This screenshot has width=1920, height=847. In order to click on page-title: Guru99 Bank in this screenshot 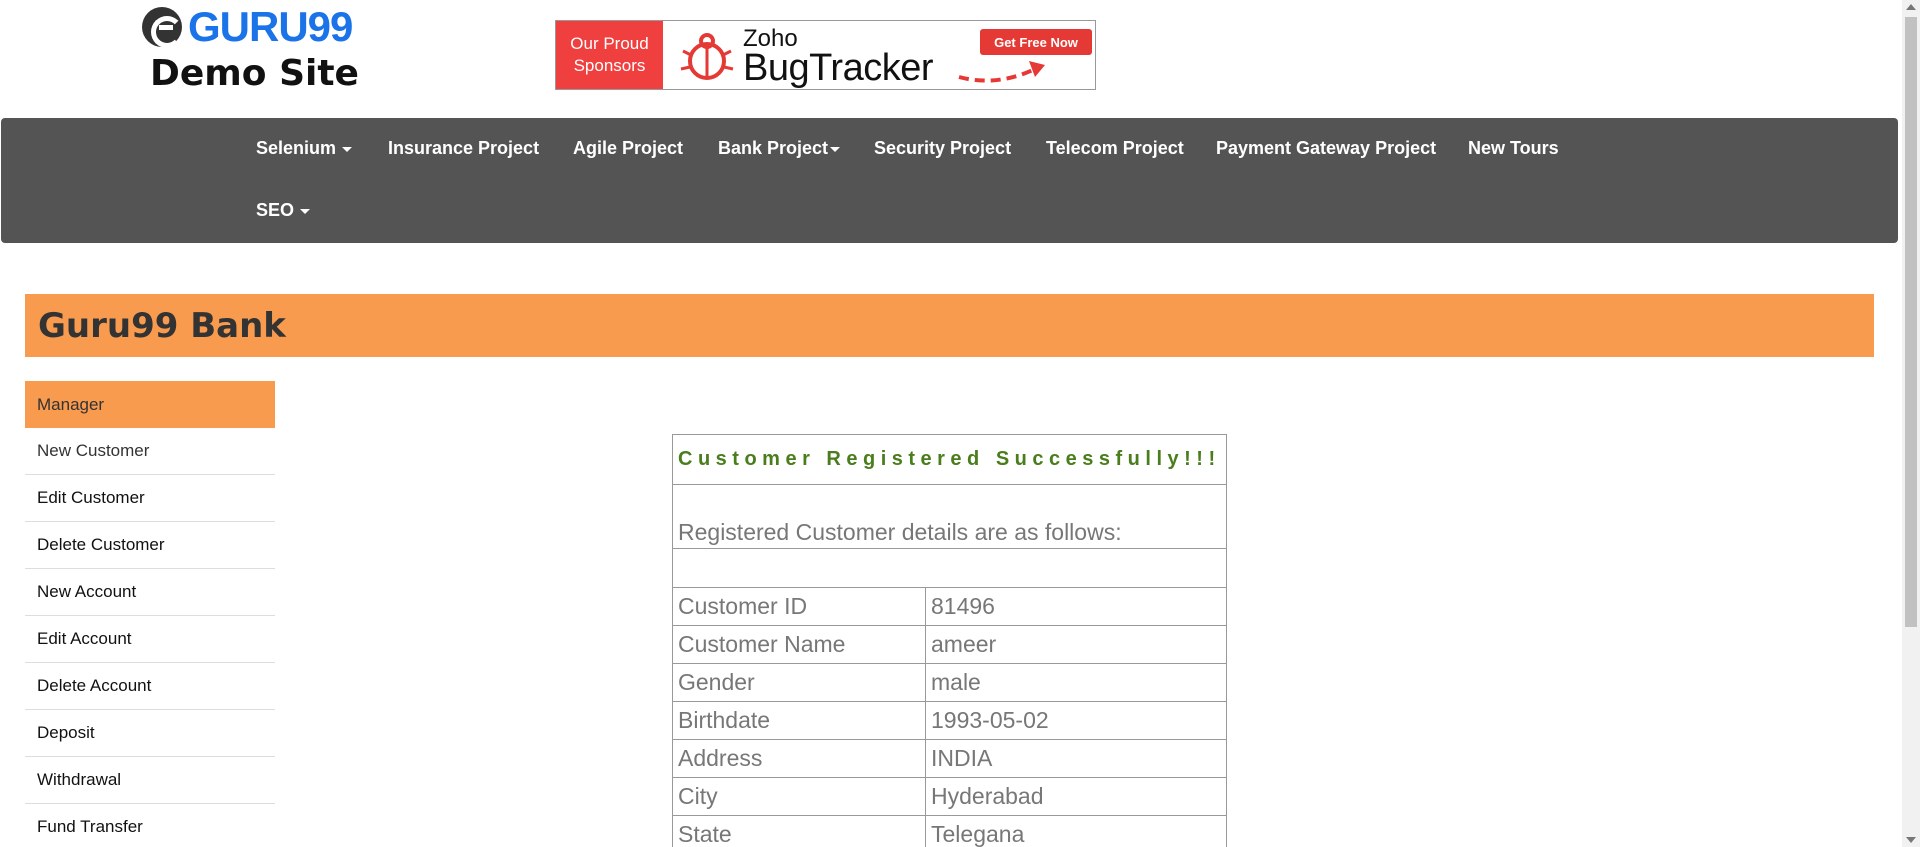, I will do `click(162, 326)`.